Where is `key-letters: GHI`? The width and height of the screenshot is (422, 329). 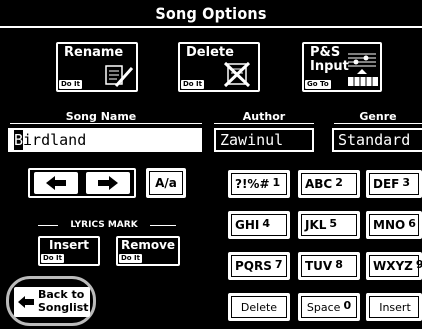 key-letters: GHI is located at coordinates (247, 225).